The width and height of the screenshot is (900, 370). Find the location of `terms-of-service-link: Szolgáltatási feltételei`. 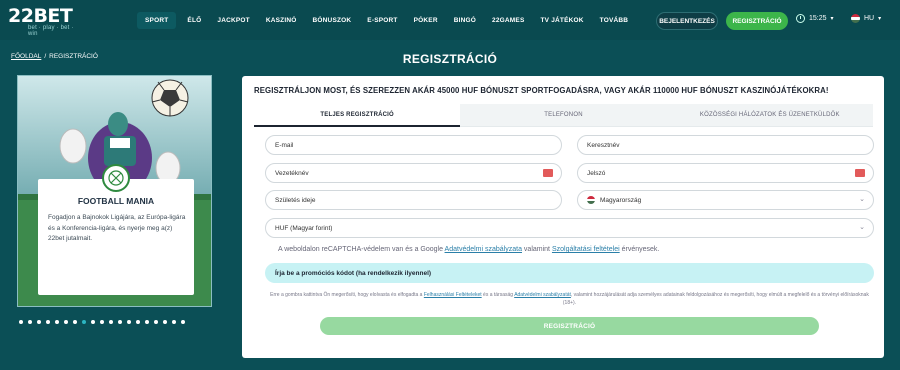

terms-of-service-link: Szolgáltatási feltételei is located at coordinates (586, 249).